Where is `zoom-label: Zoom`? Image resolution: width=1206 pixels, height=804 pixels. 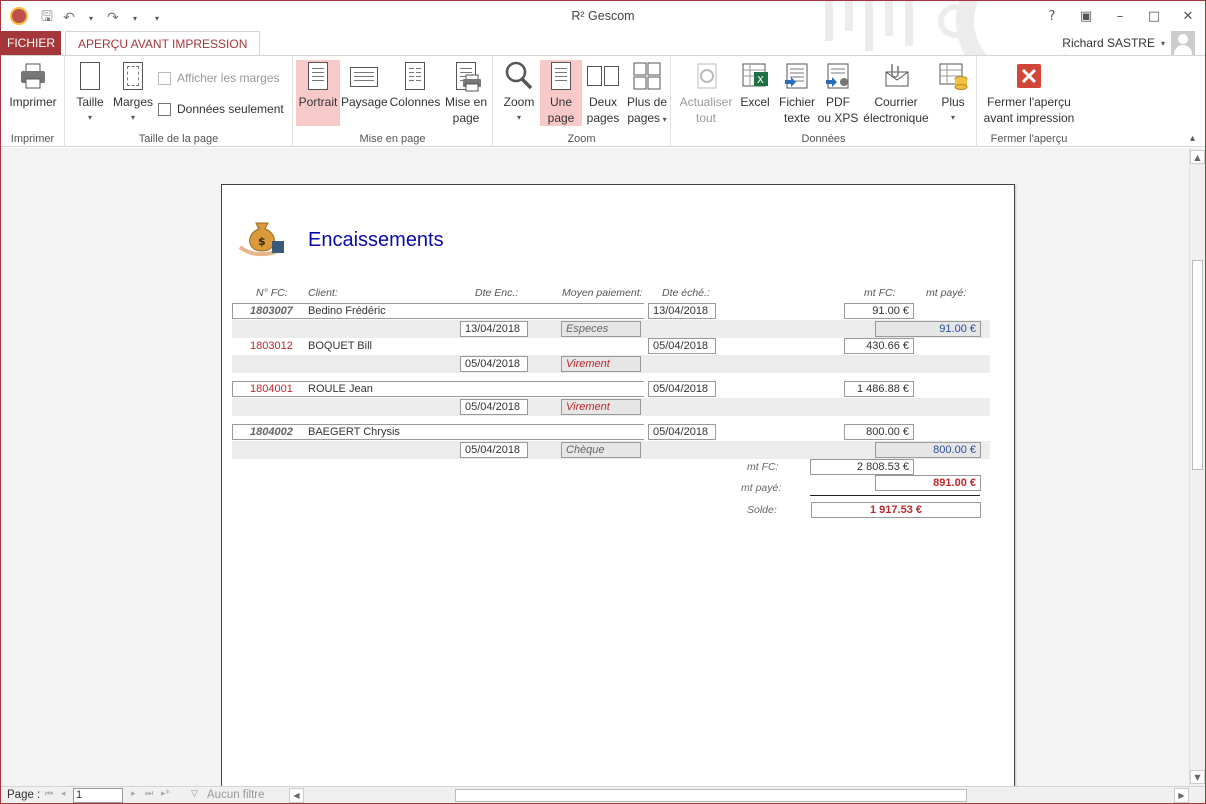 zoom-label: Zoom is located at coordinates (519, 102).